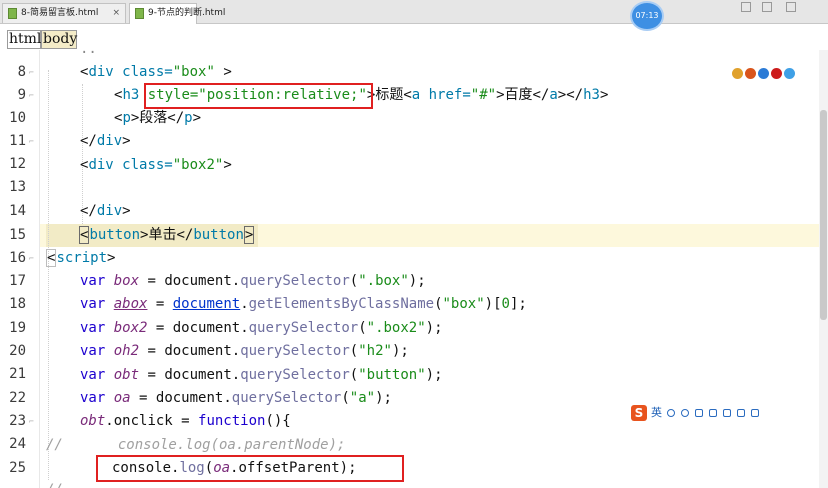  I want to click on browser-preview-icons, so click(763, 74).